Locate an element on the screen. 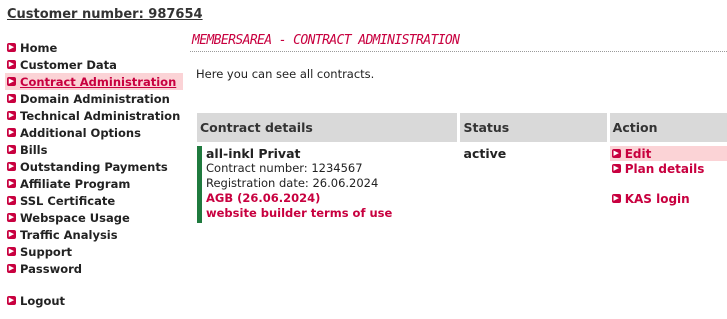 The image size is (727, 319). sidebar-item-traffic-analysis: ▶ Traffic Analysis is located at coordinates (94, 234).